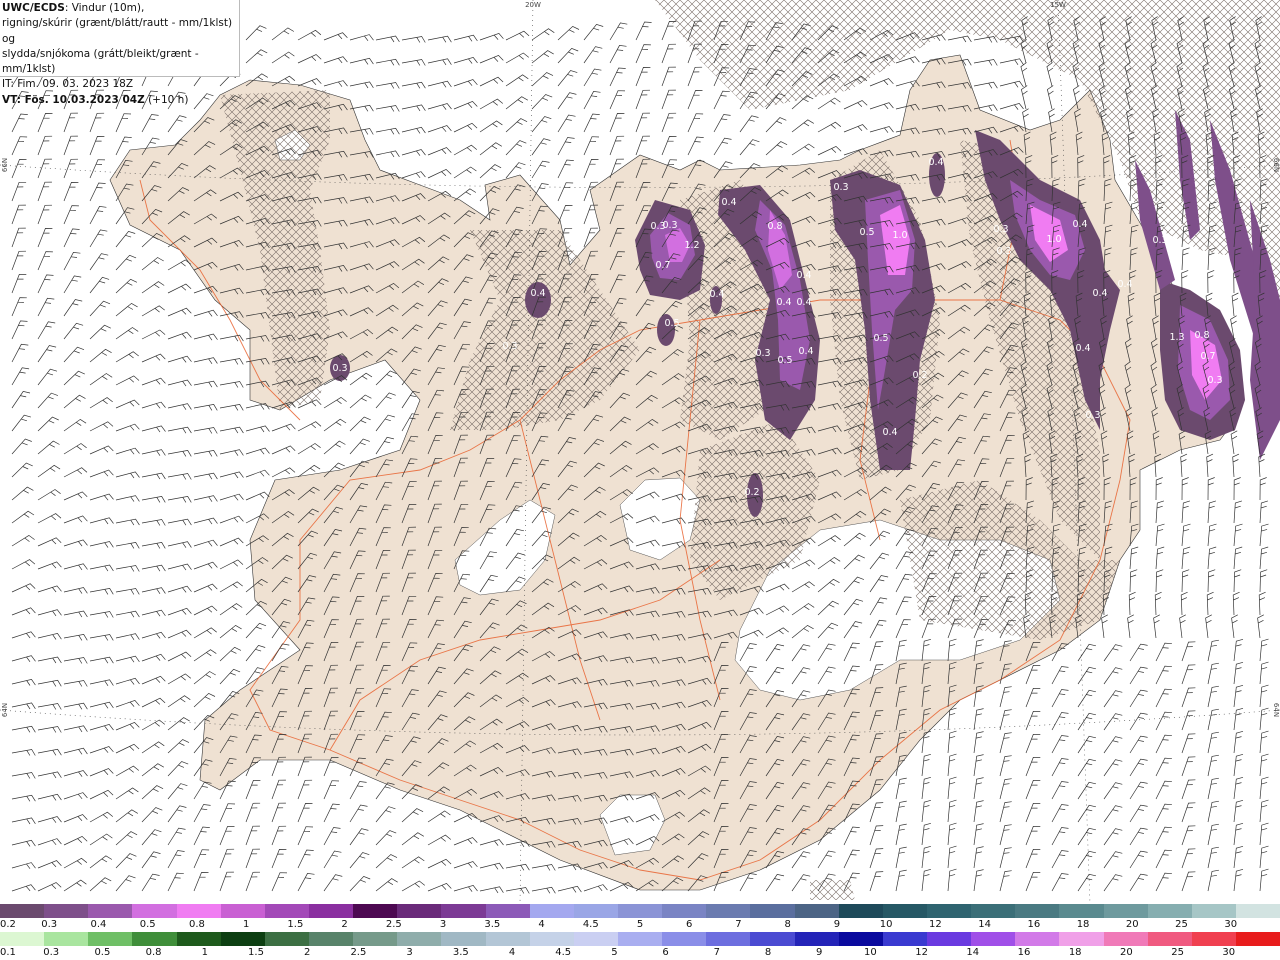 This screenshot has height=960, width=1280. I want to click on precip-value-label: 0.2, so click(751, 492).